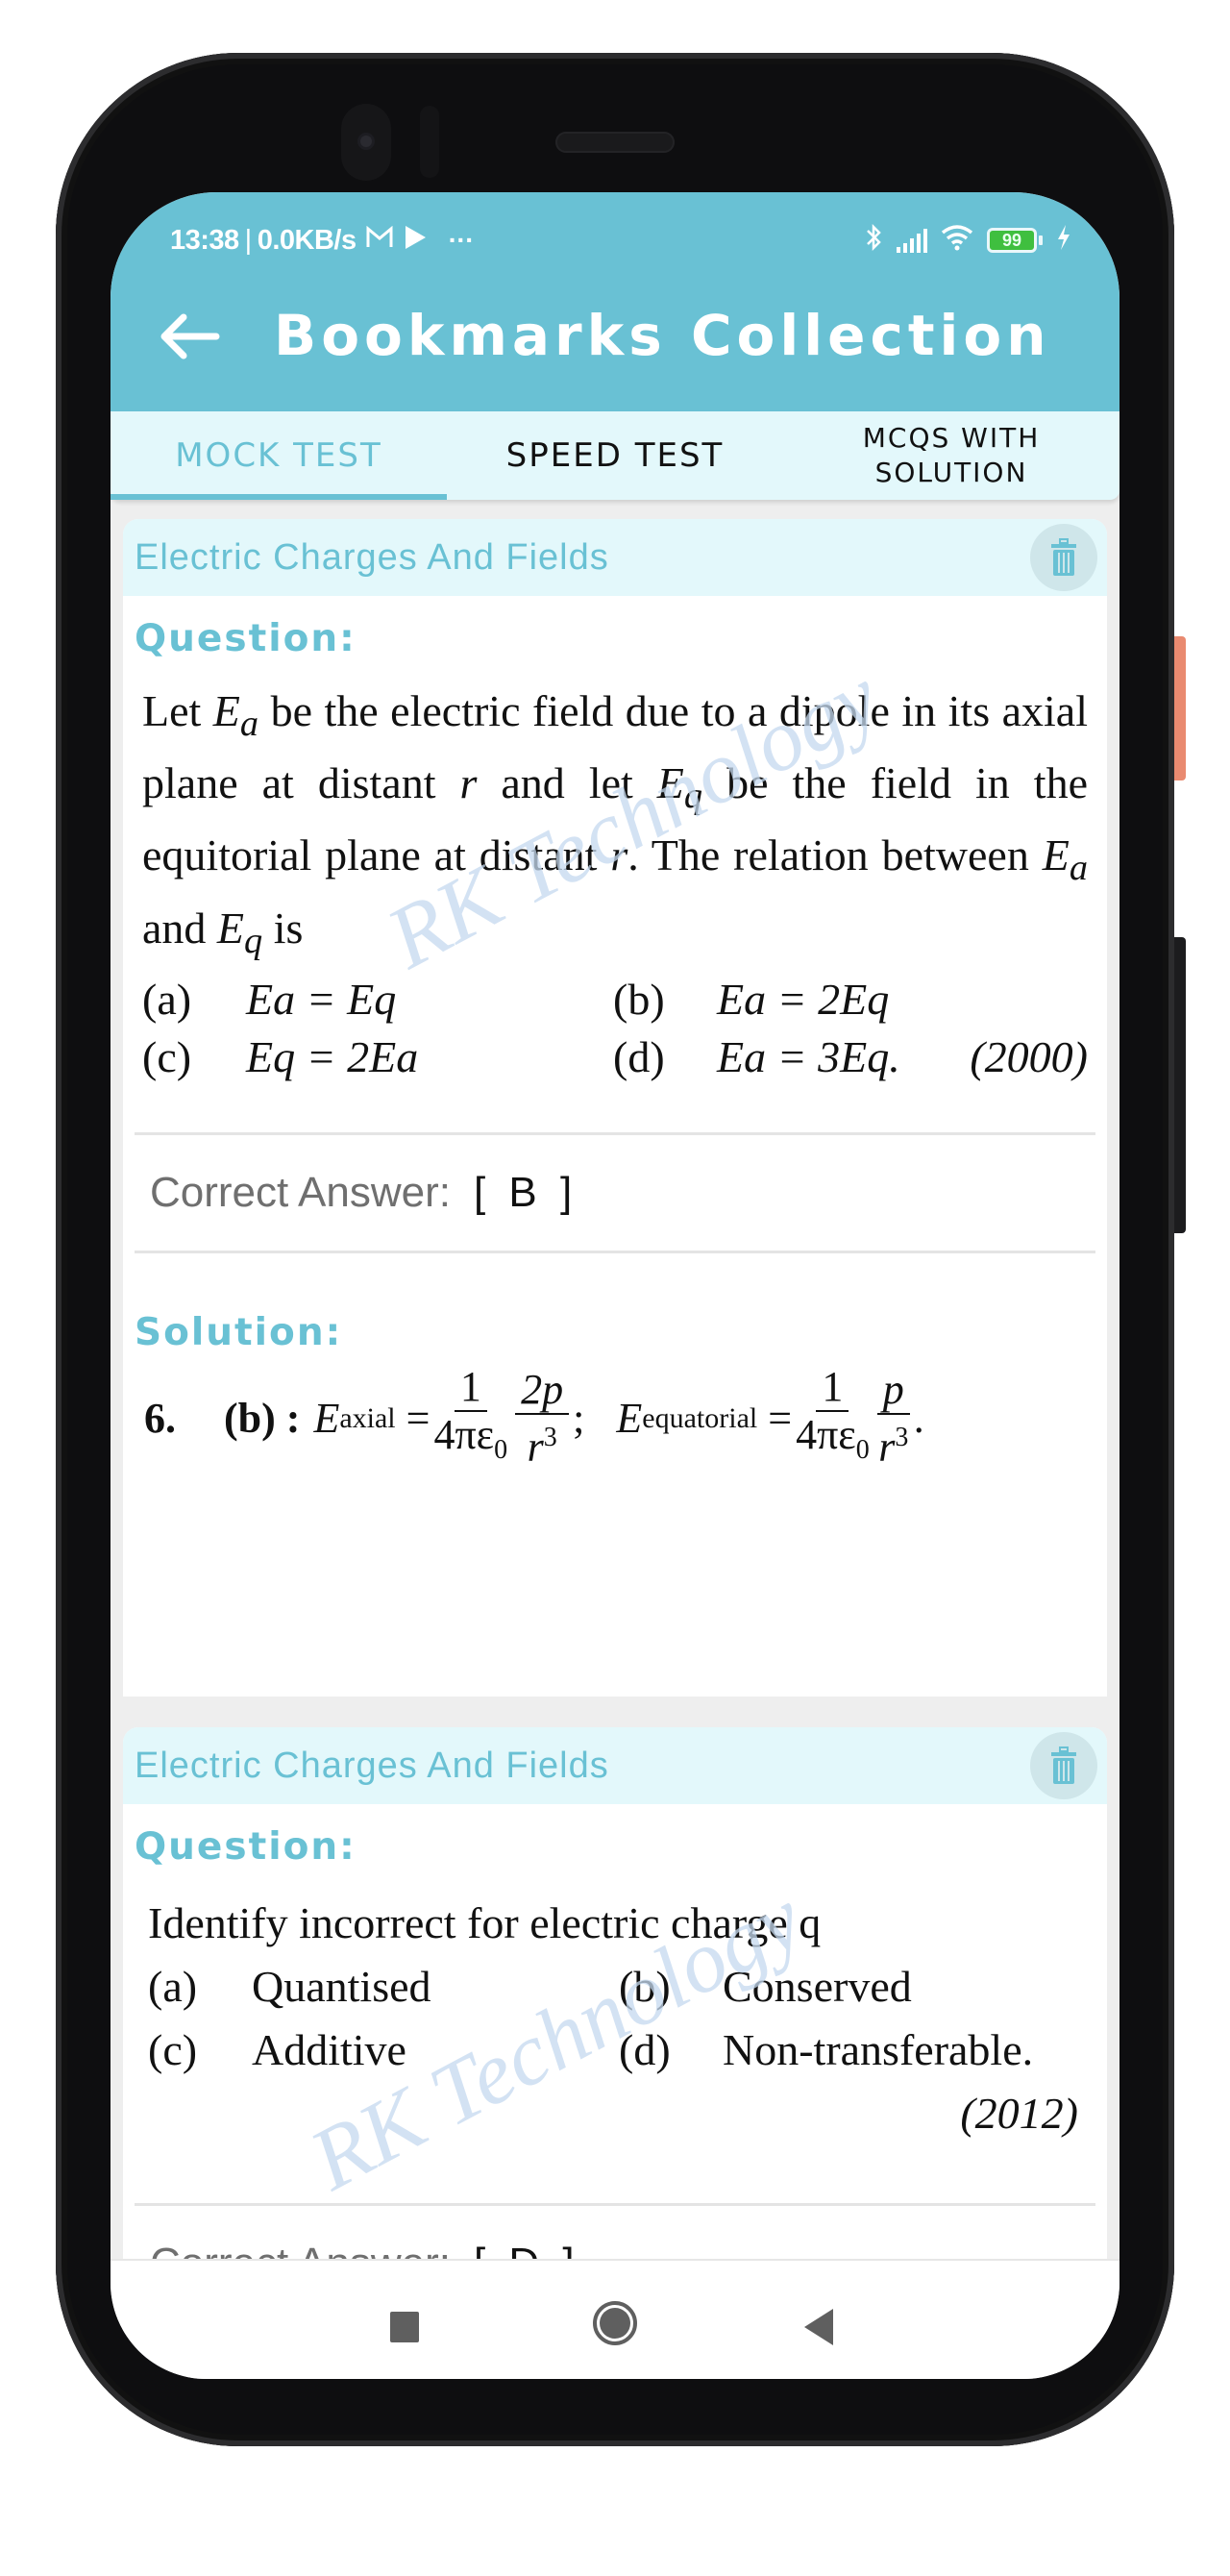  What do you see at coordinates (615, 1193) in the screenshot?
I see `correct-answer-row: Correct Answer: [ B ]` at bounding box center [615, 1193].